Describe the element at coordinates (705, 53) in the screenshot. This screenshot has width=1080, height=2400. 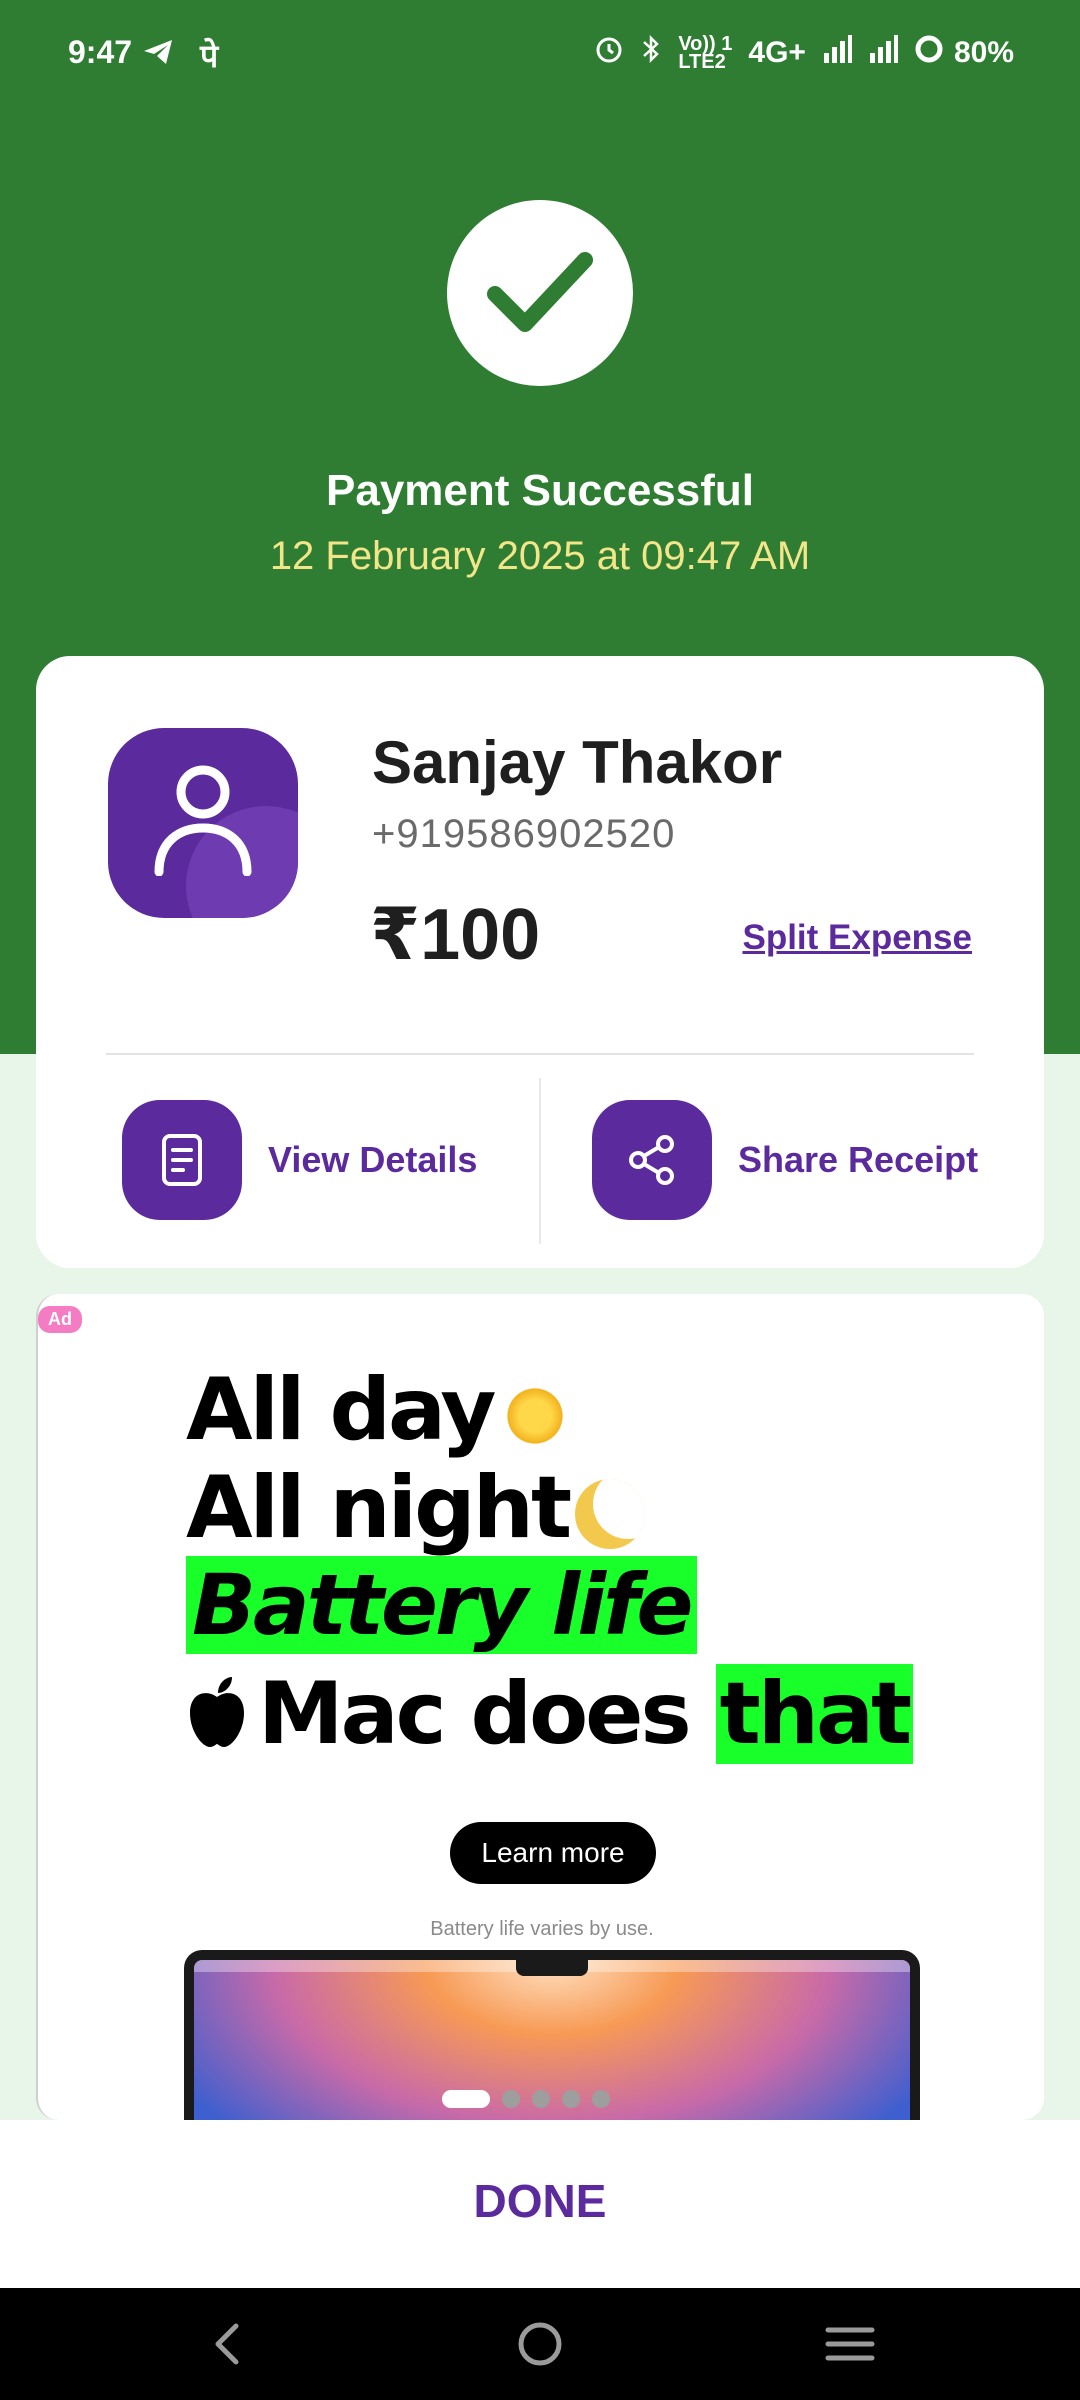
I see `volte-indicator: Vo)) 1 LTE2` at that location.